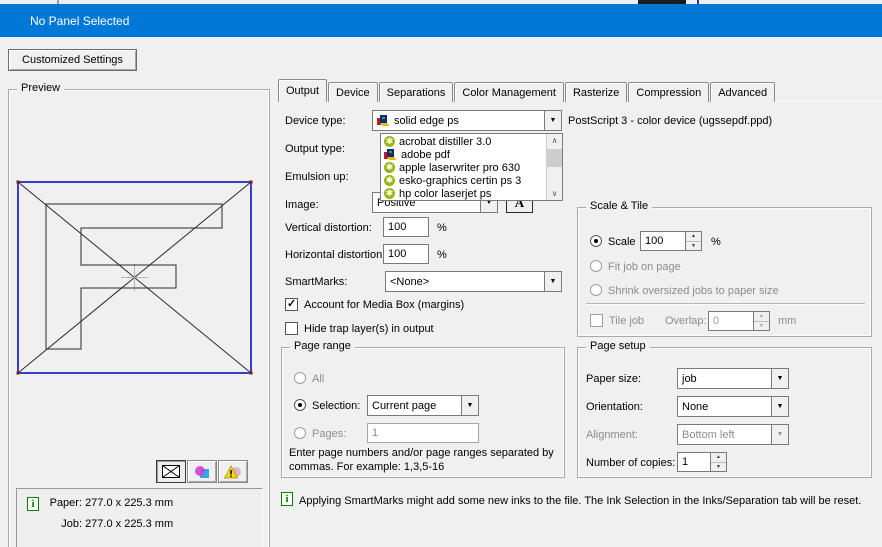  What do you see at coordinates (596, 320) in the screenshot?
I see `tile-job-checkbox` at bounding box center [596, 320].